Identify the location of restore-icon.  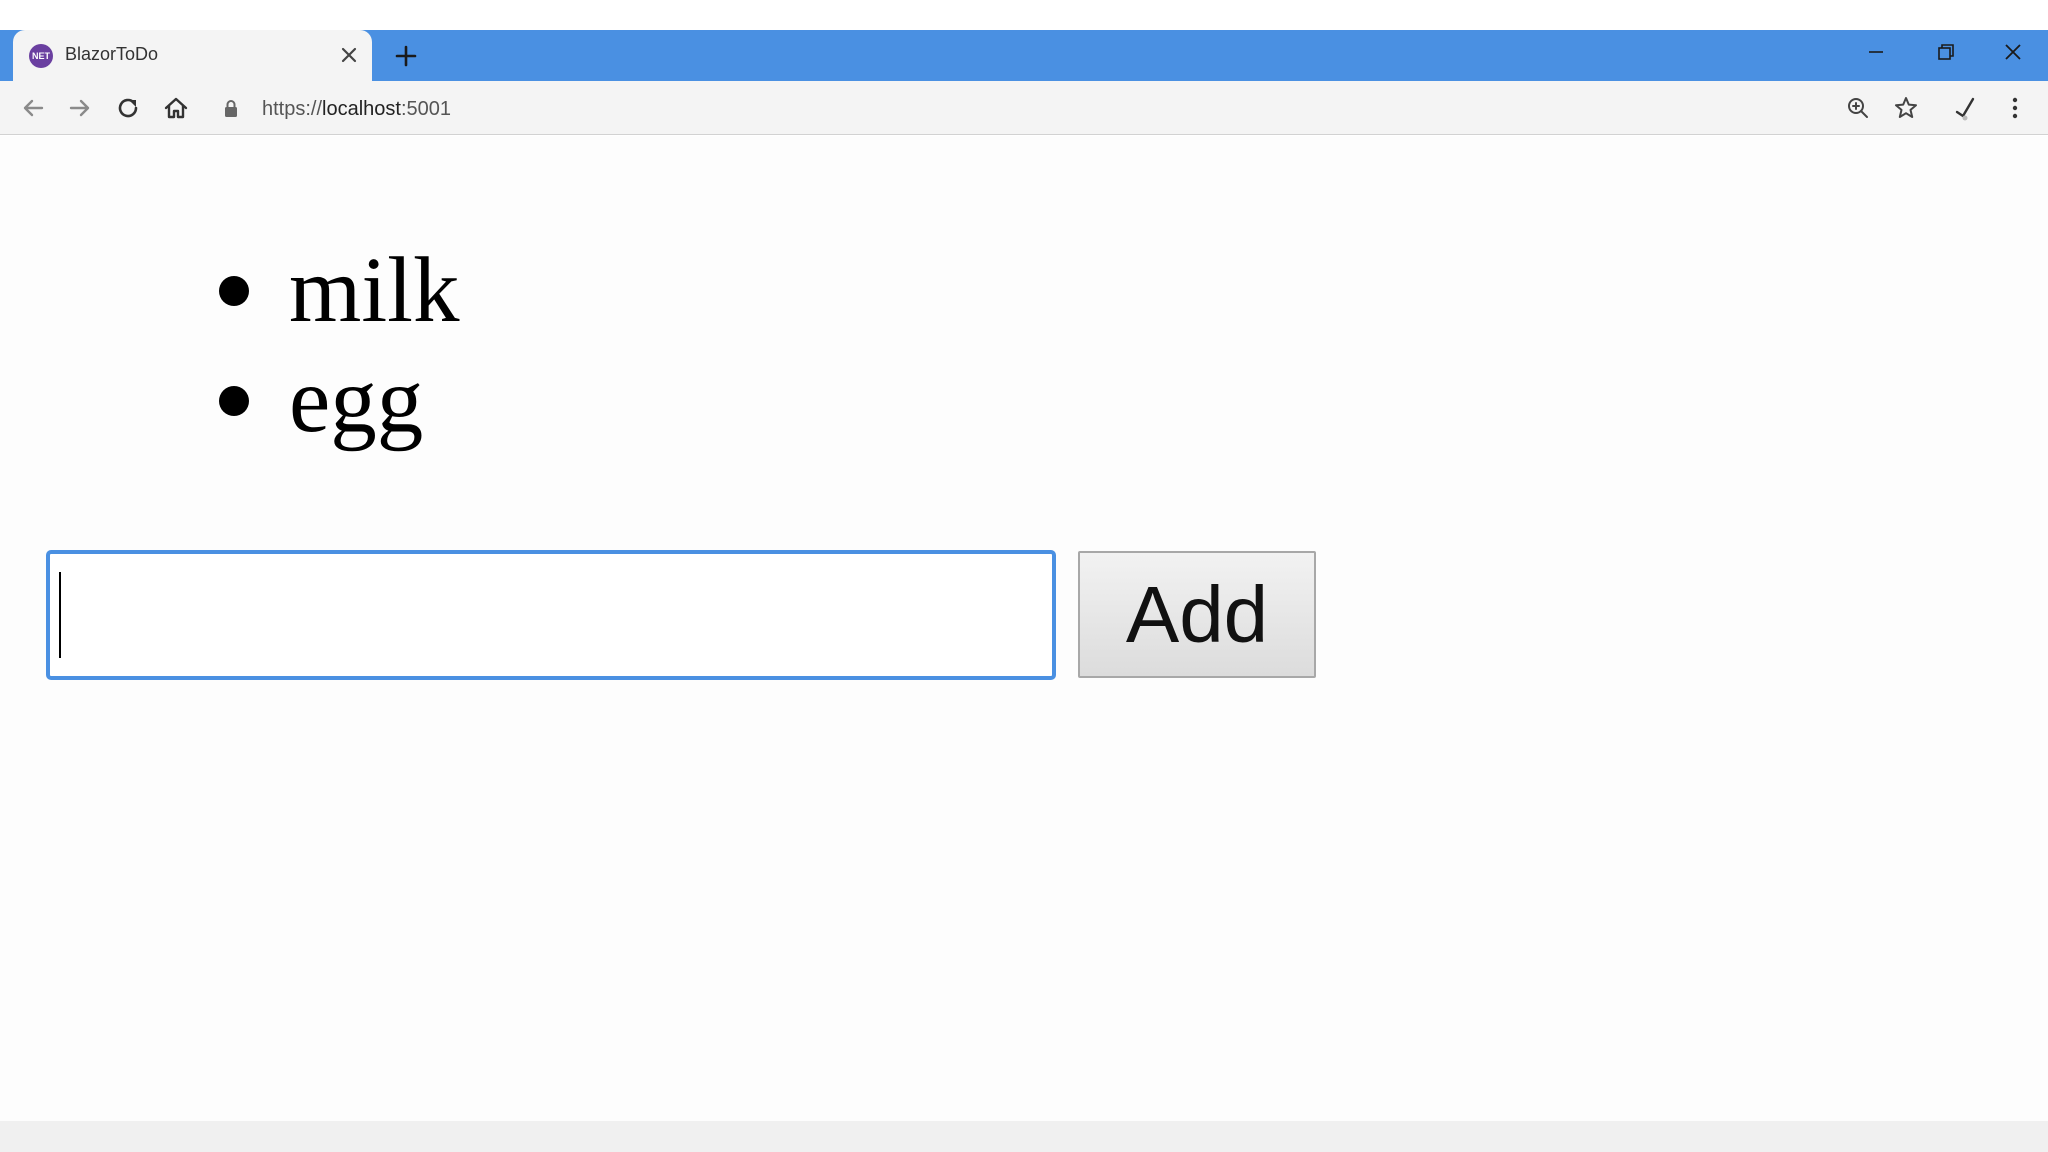
(1946, 52).